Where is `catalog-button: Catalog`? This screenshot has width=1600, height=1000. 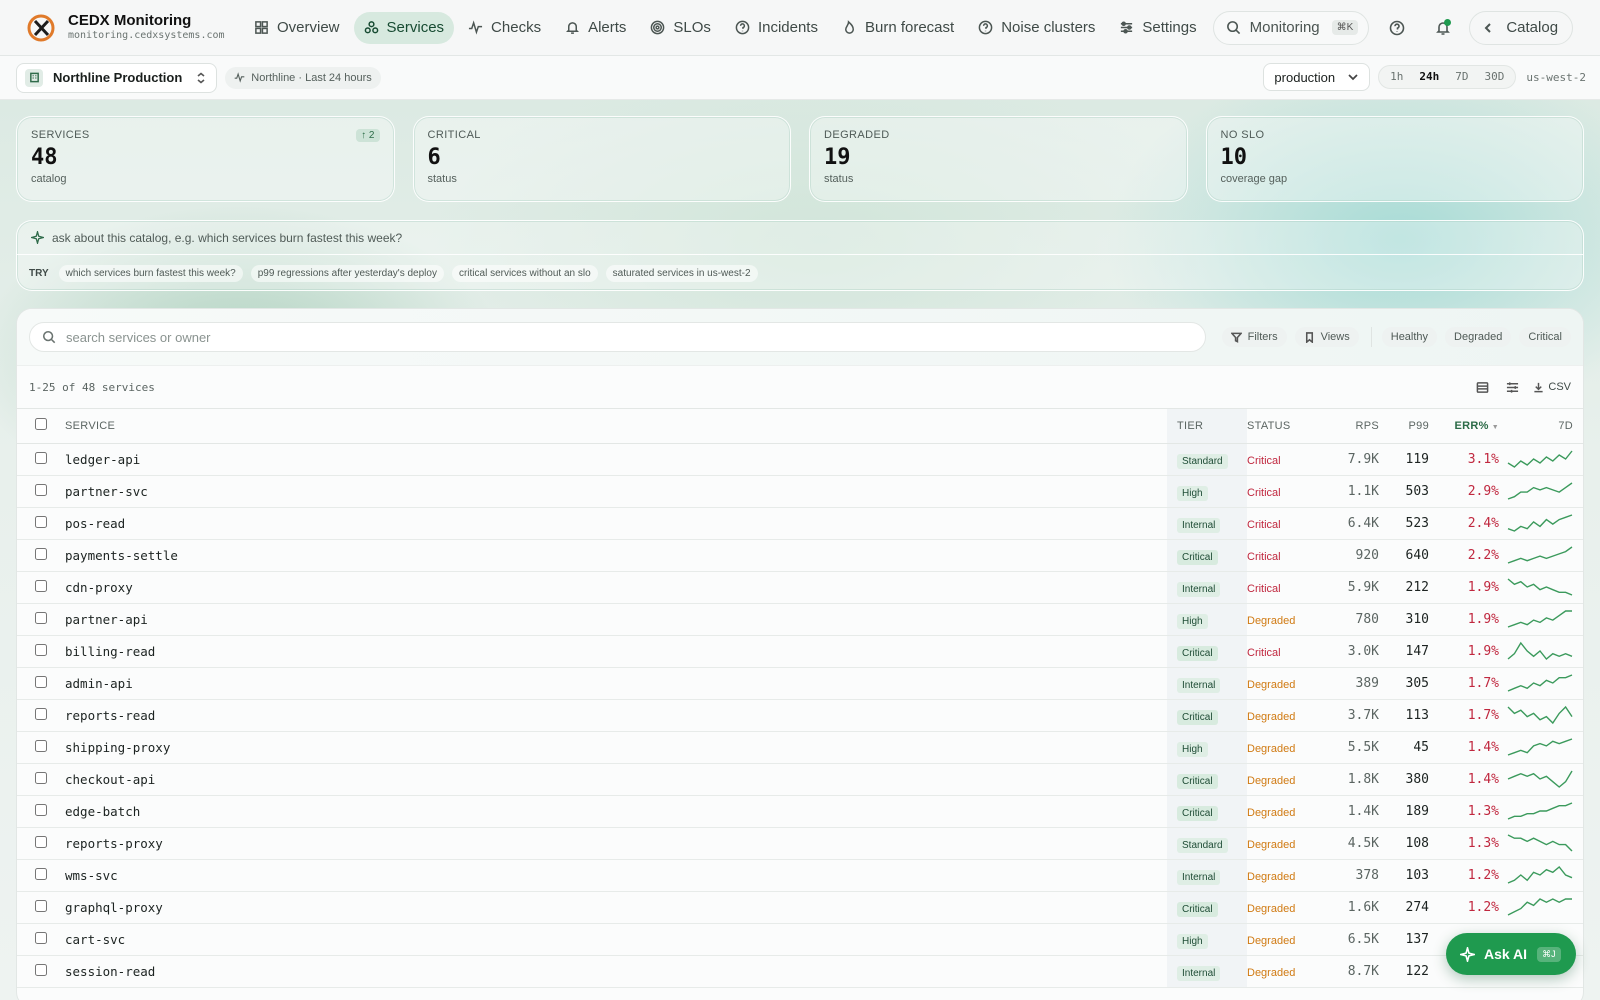
catalog-button: Catalog is located at coordinates (1521, 27).